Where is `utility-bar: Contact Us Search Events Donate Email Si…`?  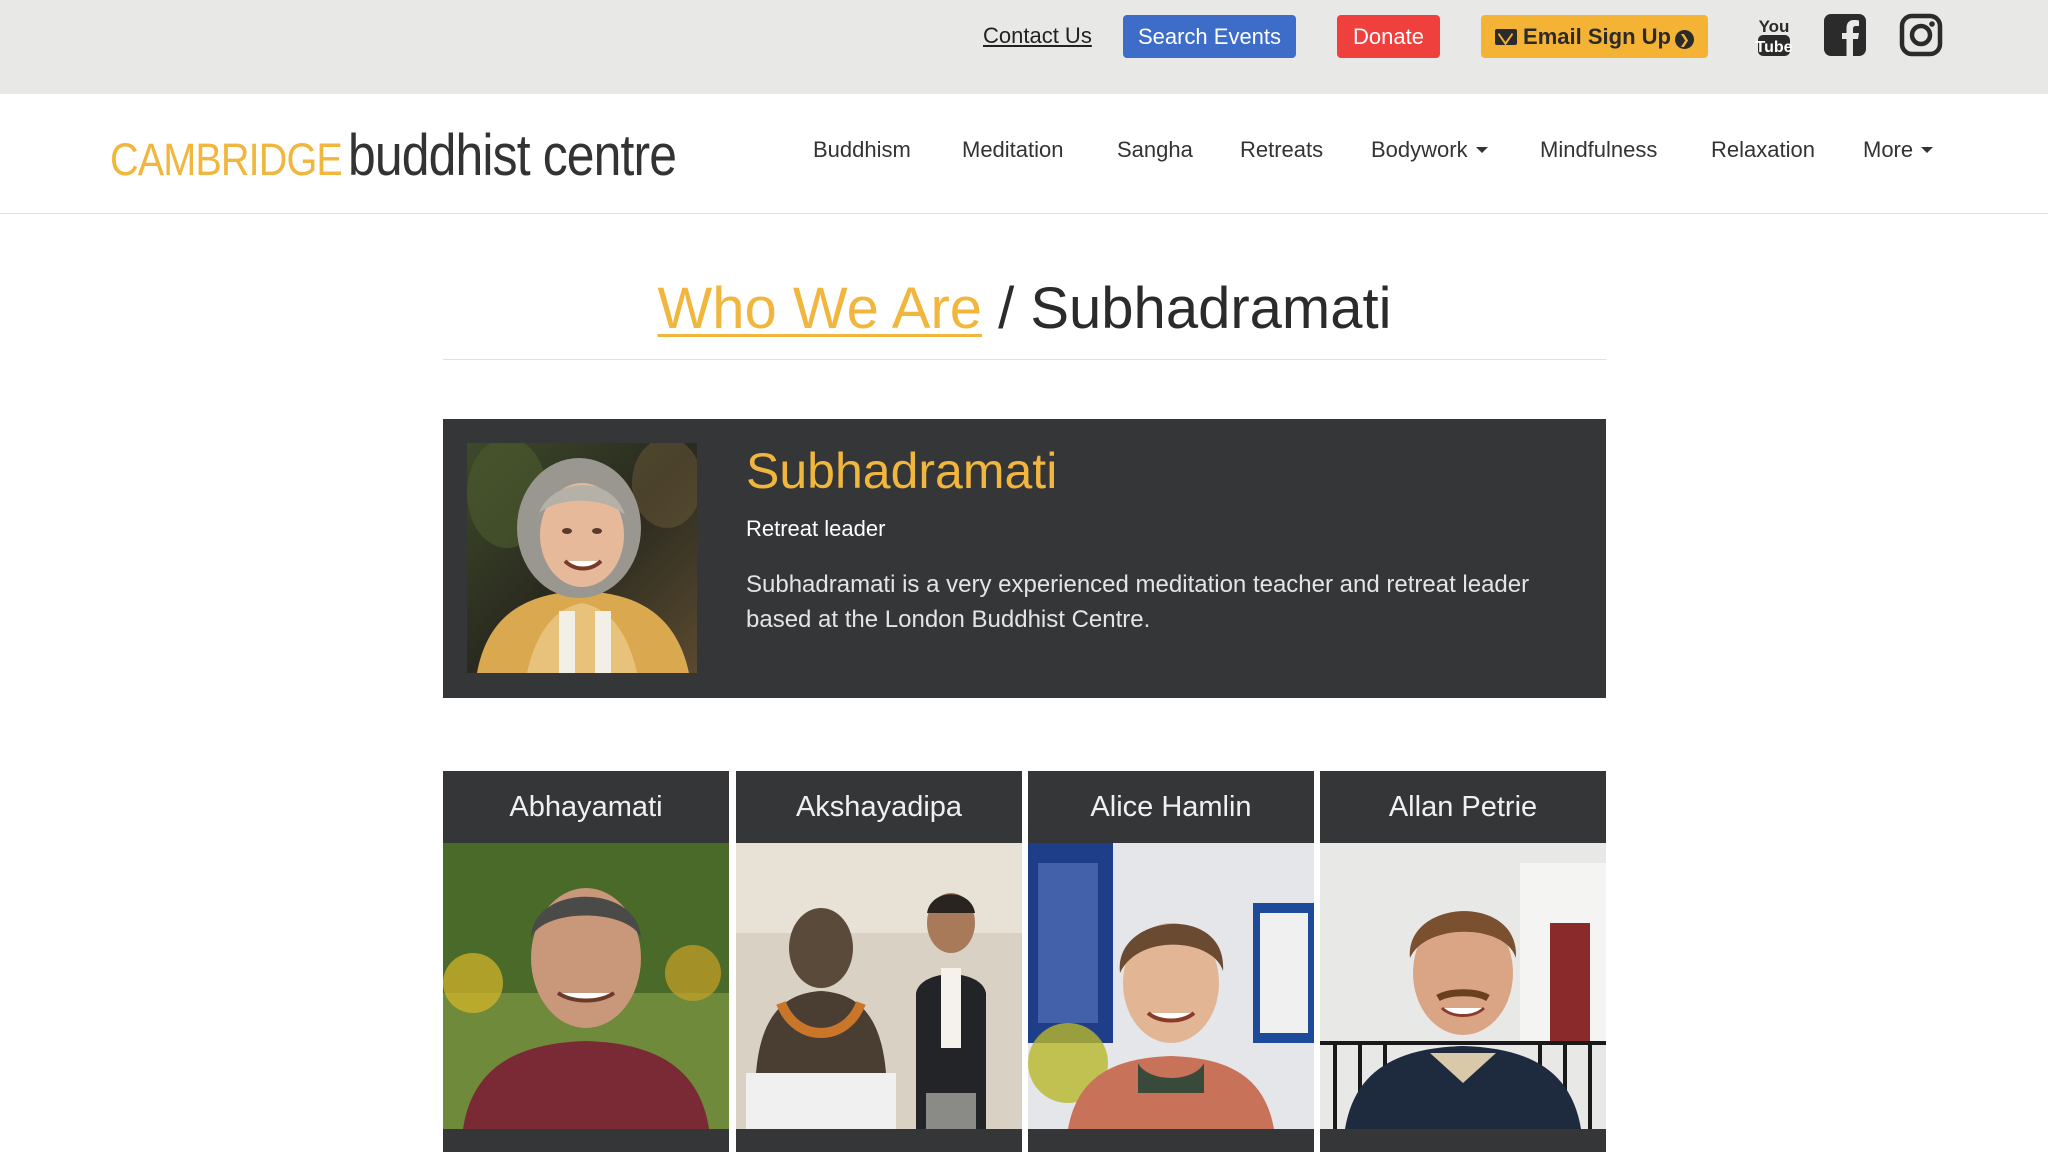
utility-bar: Contact Us Search Events Donate Email Si… is located at coordinates (1024, 47).